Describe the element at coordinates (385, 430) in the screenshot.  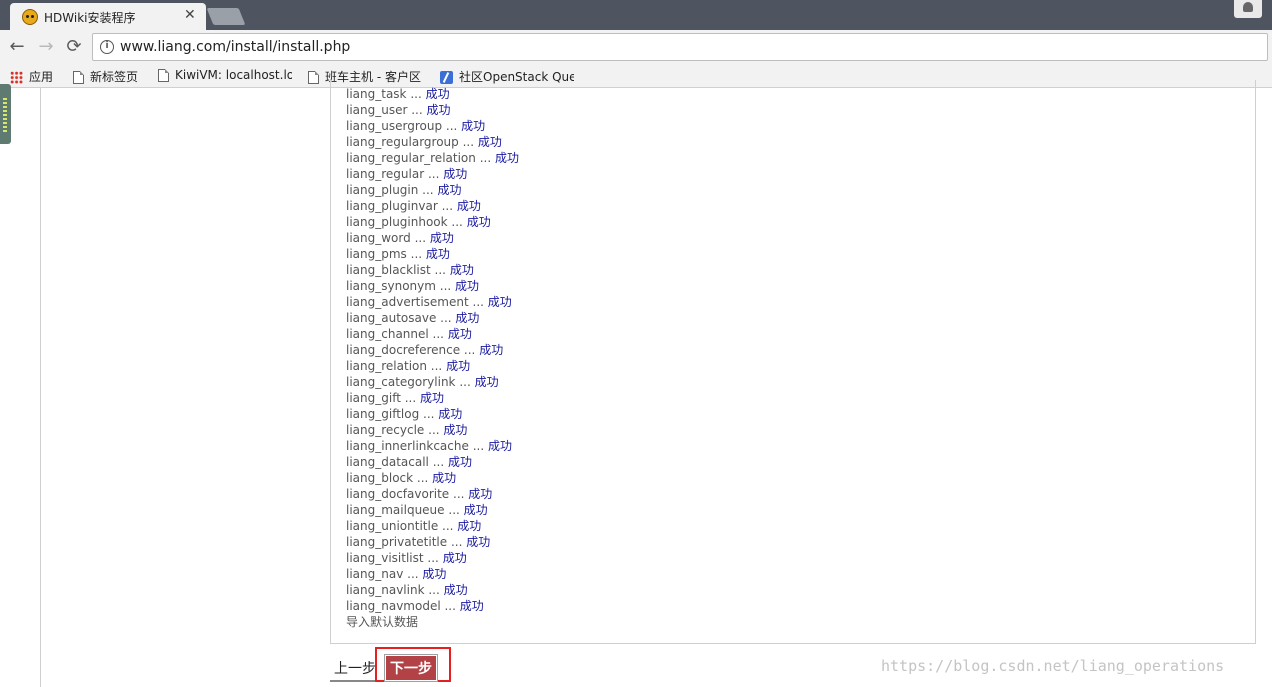
I see `table-name: liang_recycle` at that location.